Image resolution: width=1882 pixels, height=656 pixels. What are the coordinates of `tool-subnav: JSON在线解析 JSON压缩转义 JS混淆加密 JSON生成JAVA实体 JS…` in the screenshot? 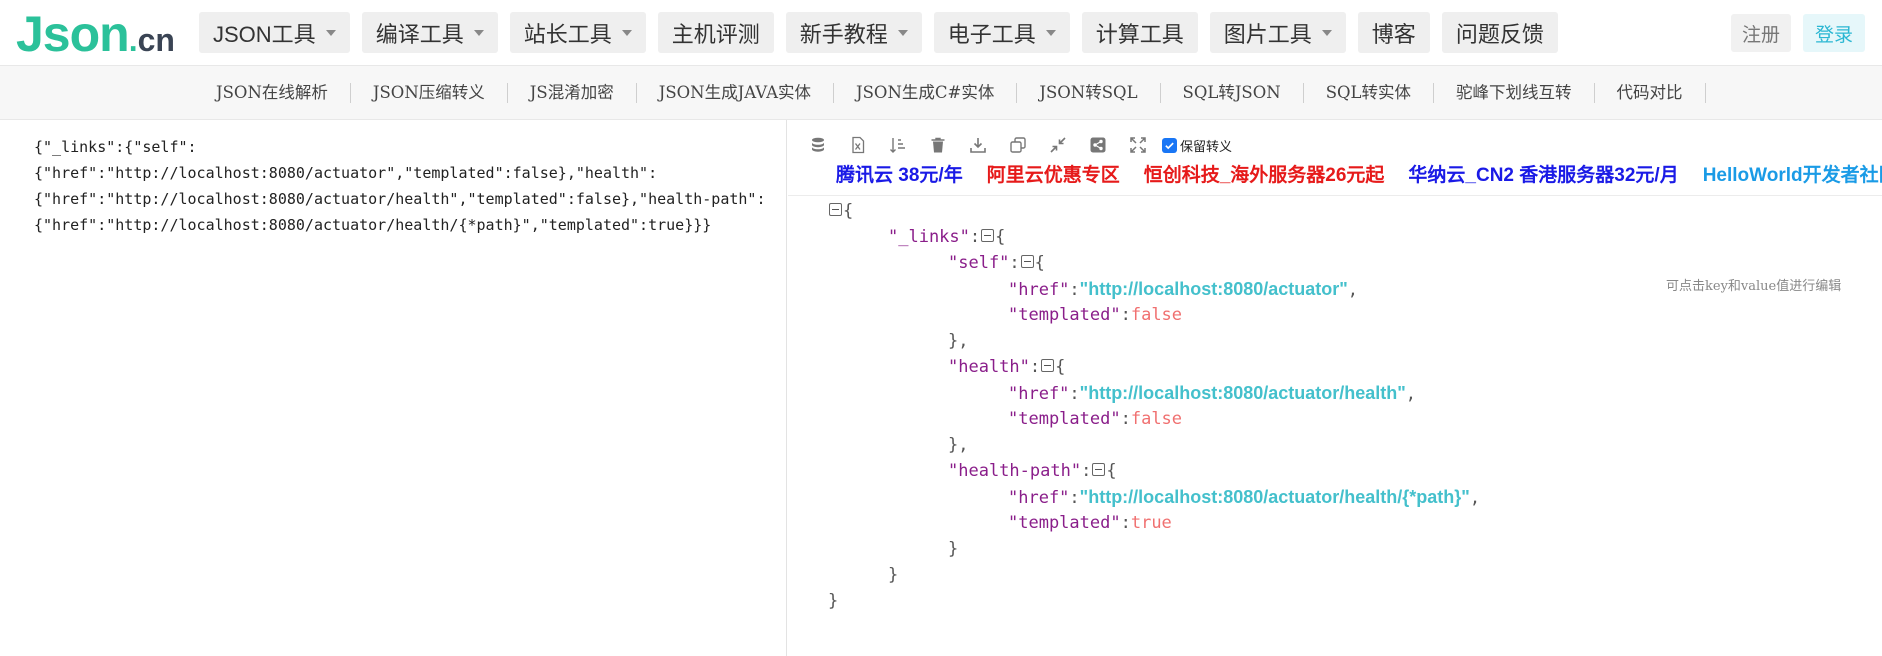 It's located at (941, 93).